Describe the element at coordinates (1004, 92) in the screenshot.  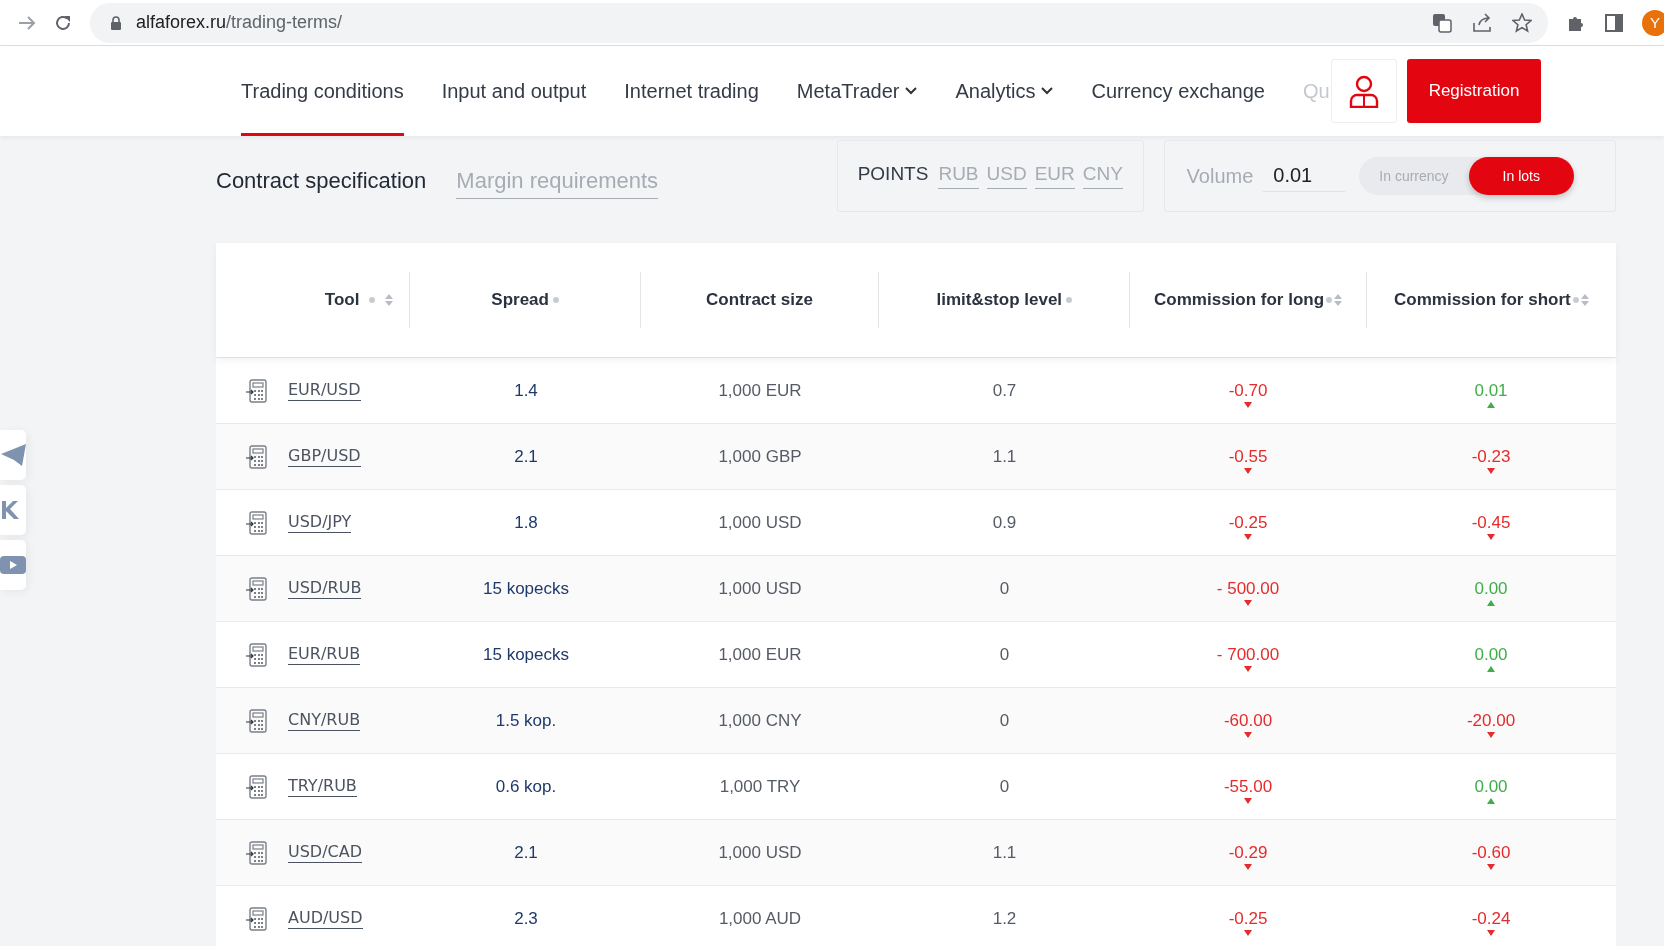
I see `nav-link: Analytics` at that location.